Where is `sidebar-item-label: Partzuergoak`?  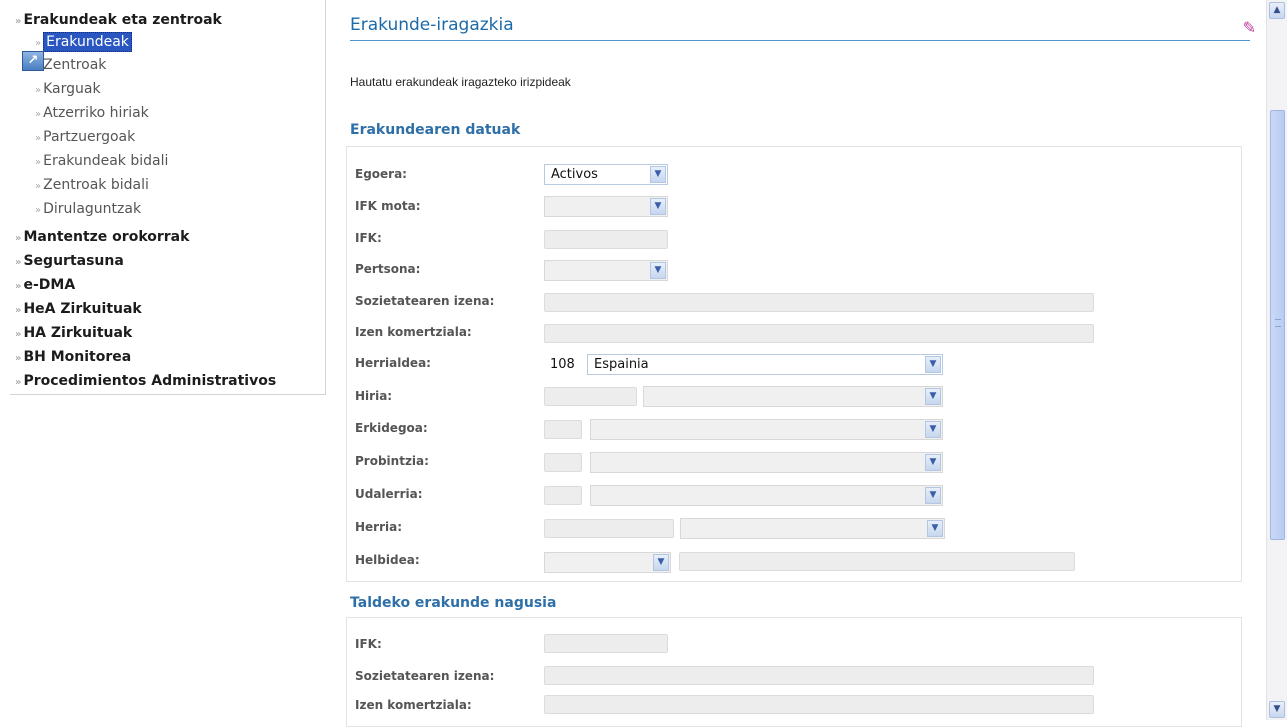
sidebar-item-label: Partzuergoak is located at coordinates (89, 137).